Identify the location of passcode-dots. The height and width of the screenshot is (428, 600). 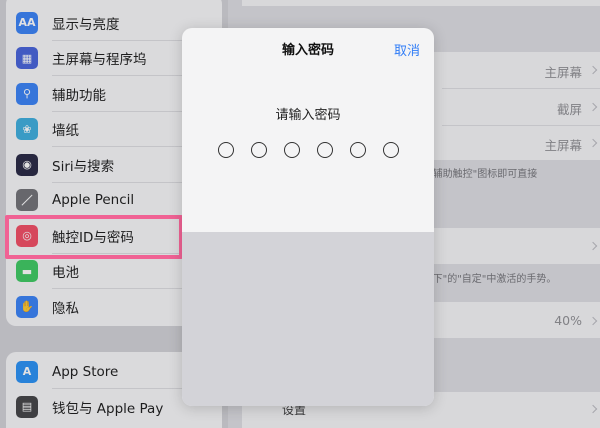
(308, 150).